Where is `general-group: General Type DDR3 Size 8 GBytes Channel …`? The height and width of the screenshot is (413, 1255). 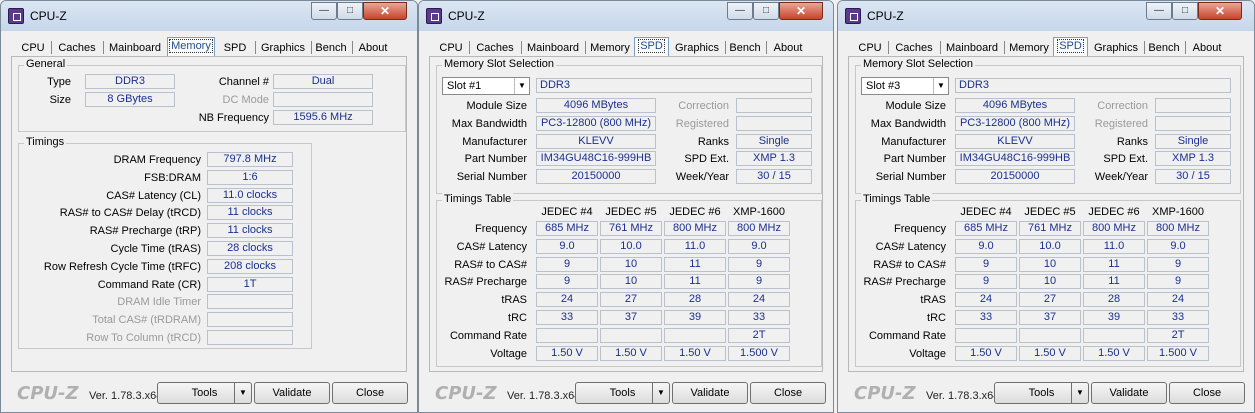 general-group: General Type DDR3 Size 8 GBytes Channel … is located at coordinates (212, 95).